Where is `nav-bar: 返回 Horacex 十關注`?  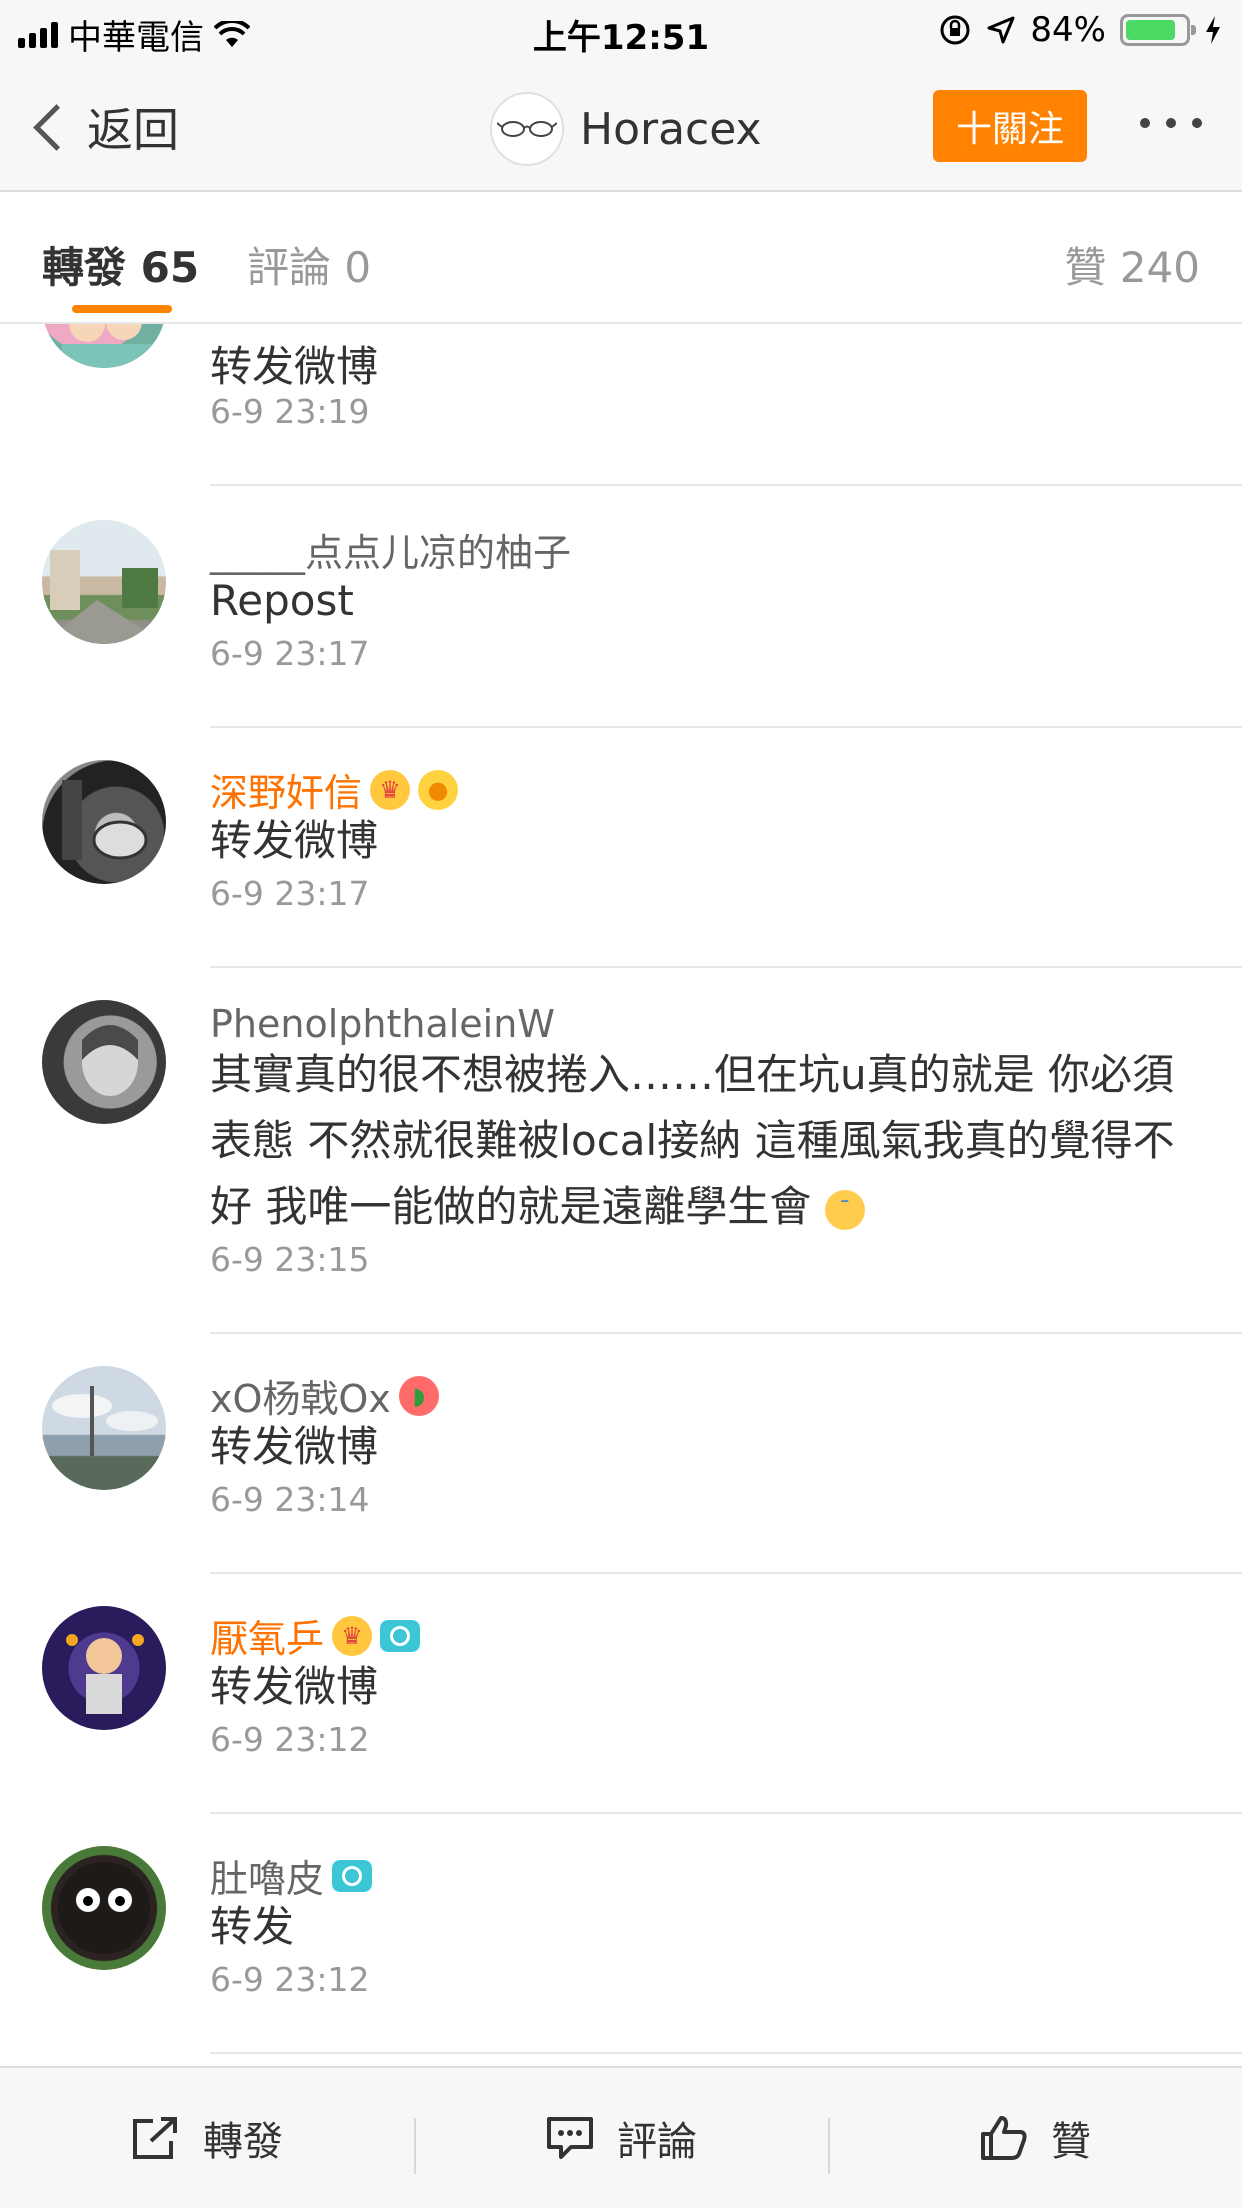 nav-bar: 返回 Horacex 十關注 is located at coordinates (621, 128).